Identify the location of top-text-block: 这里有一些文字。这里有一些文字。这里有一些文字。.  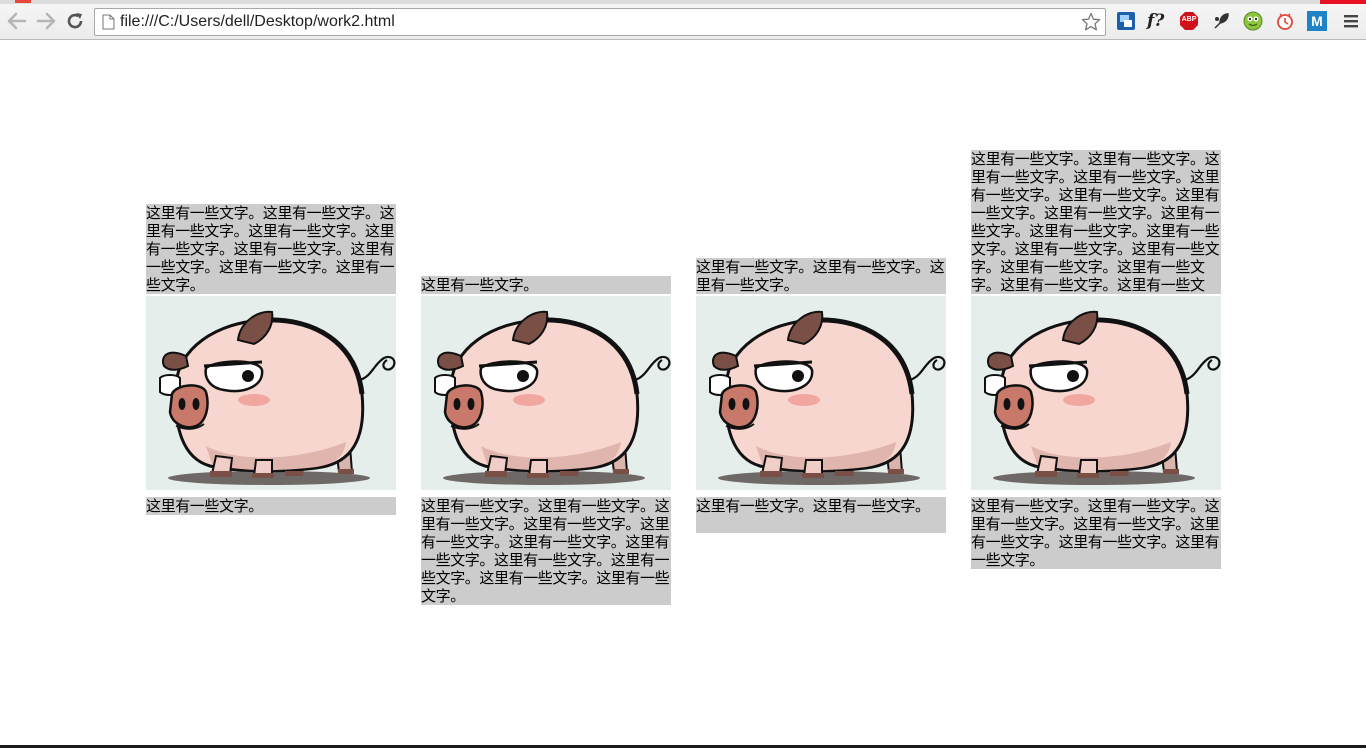
(821, 276).